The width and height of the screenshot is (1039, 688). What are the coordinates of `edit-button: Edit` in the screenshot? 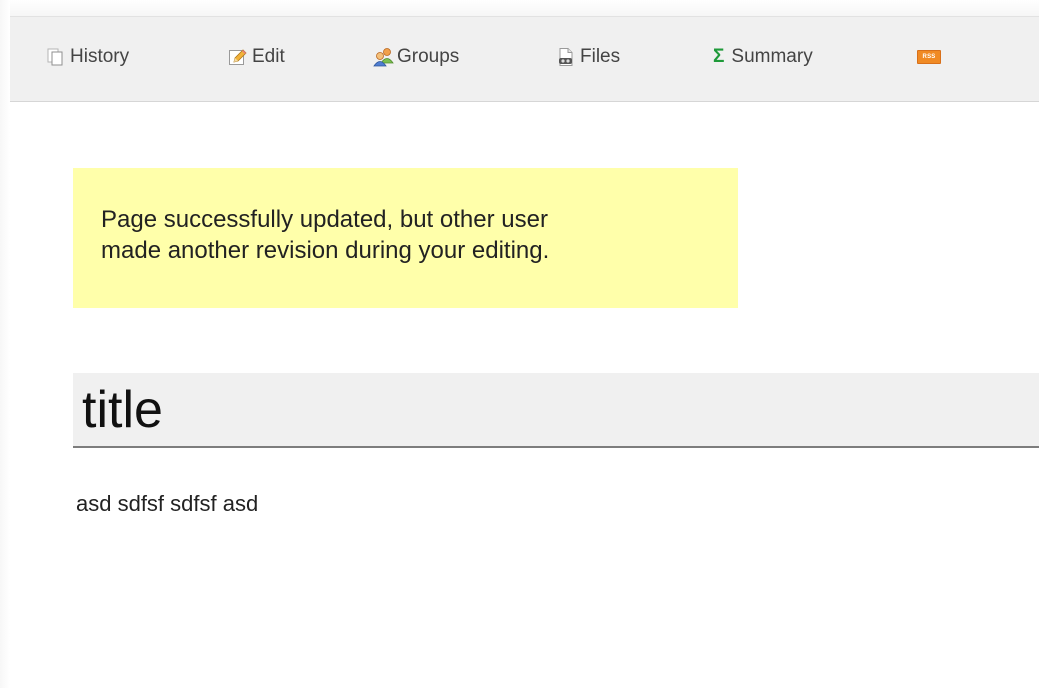 It's located at (256, 57).